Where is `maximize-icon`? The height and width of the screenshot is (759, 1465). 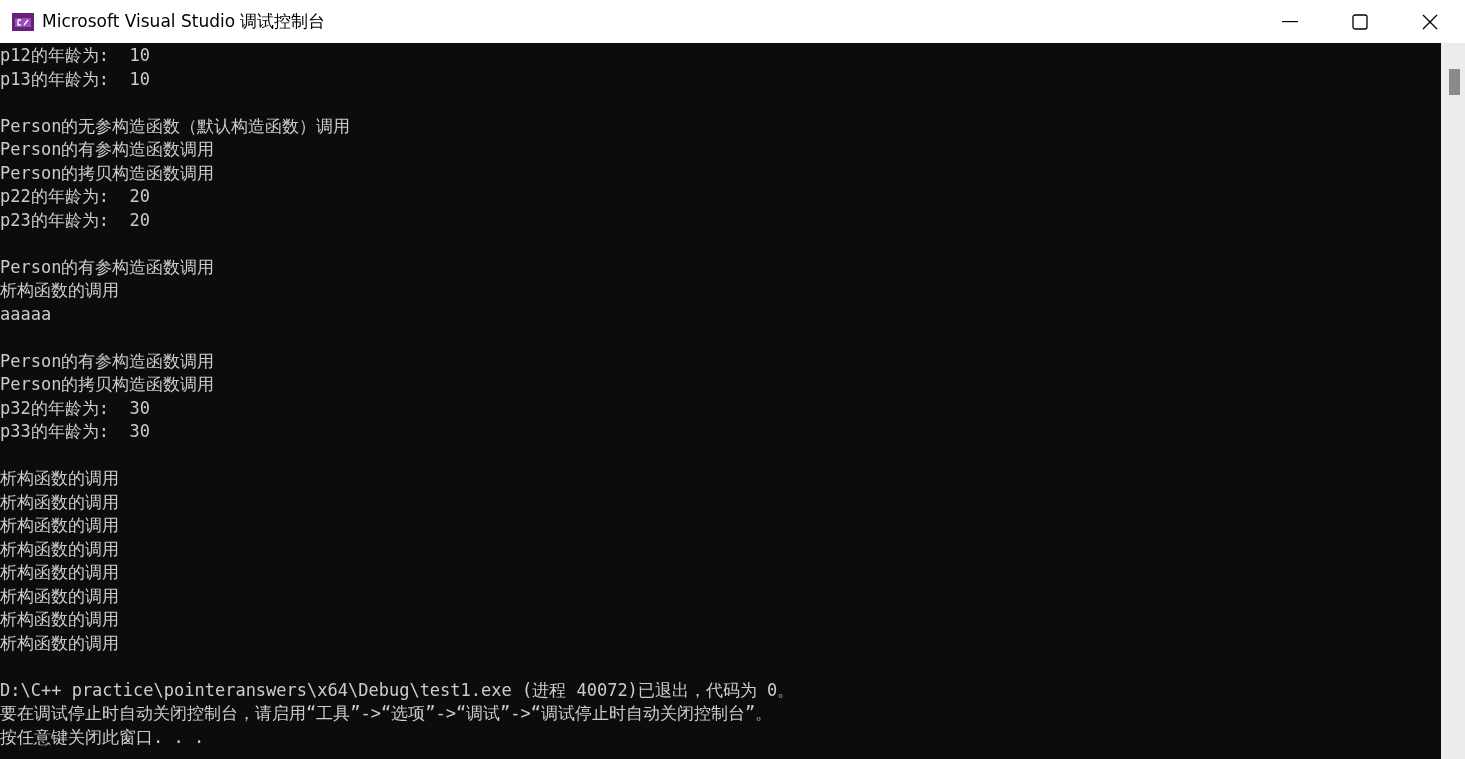 maximize-icon is located at coordinates (1360, 21).